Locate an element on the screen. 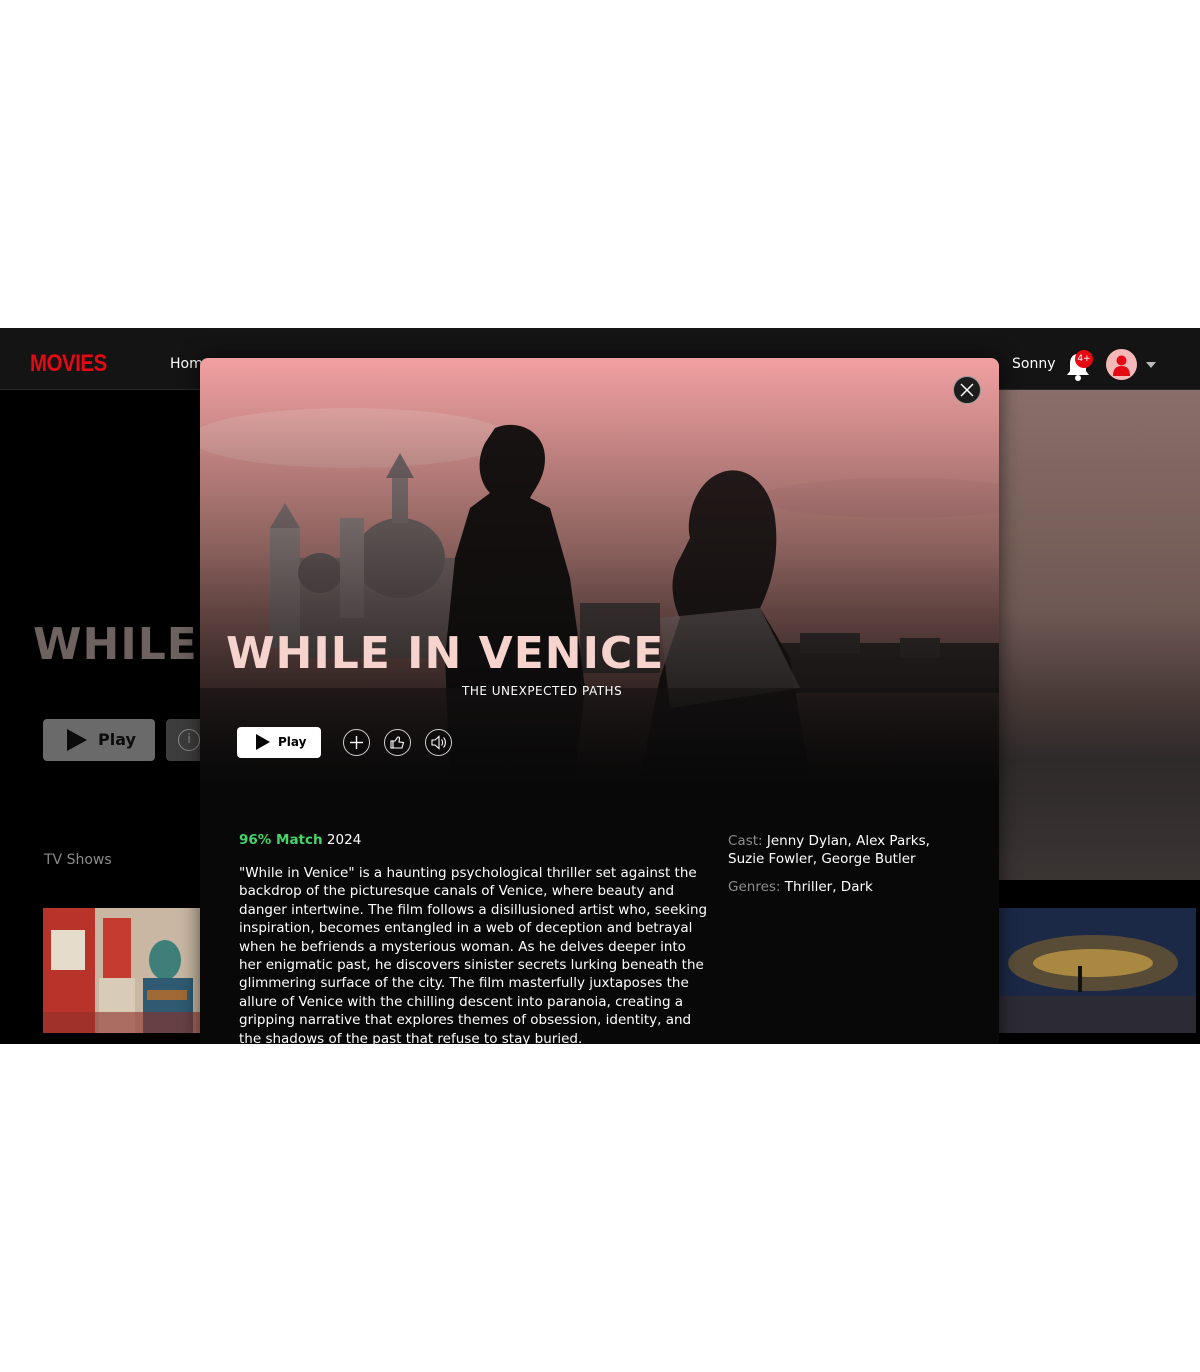  background-play-label: Play is located at coordinates (117, 739).